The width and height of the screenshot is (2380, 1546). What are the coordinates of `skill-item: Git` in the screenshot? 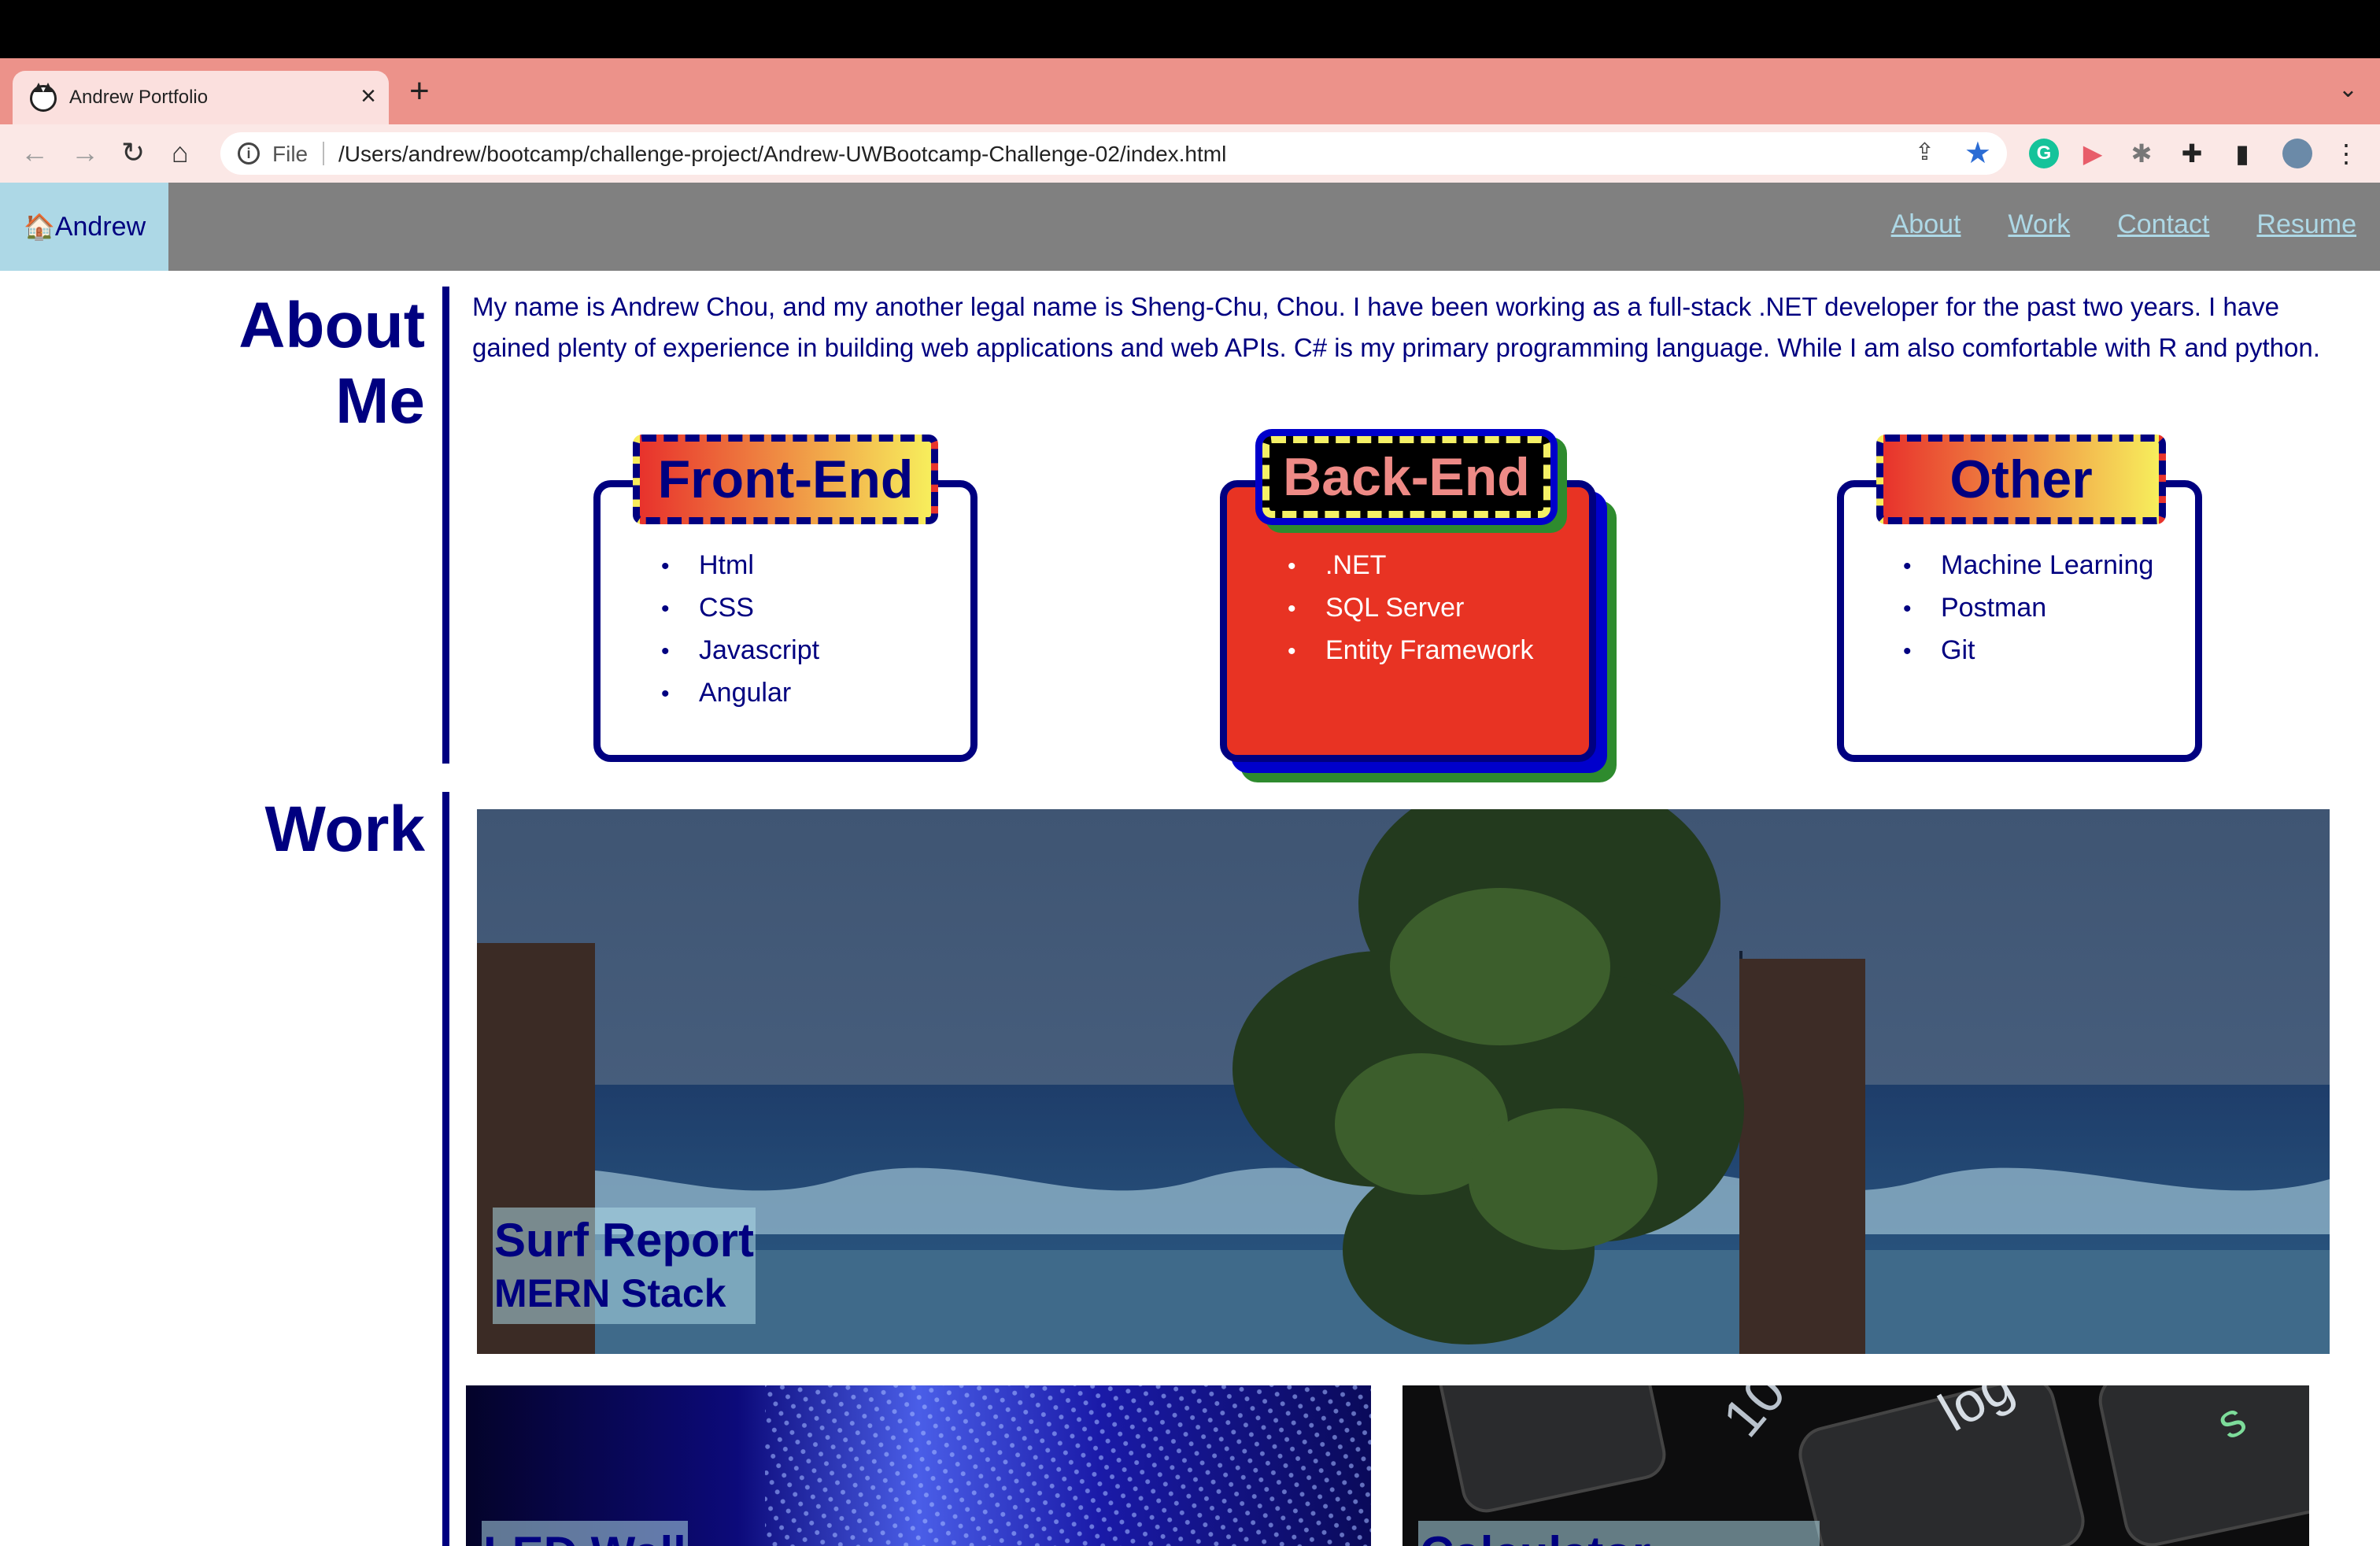 It's located at (2028, 651).